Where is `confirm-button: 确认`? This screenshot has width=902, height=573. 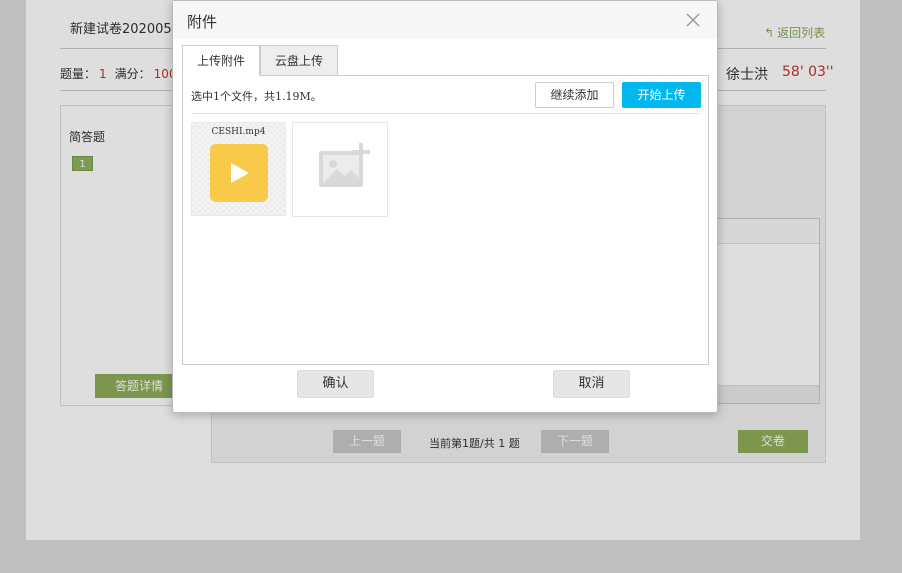 confirm-button: 确认 is located at coordinates (335, 384).